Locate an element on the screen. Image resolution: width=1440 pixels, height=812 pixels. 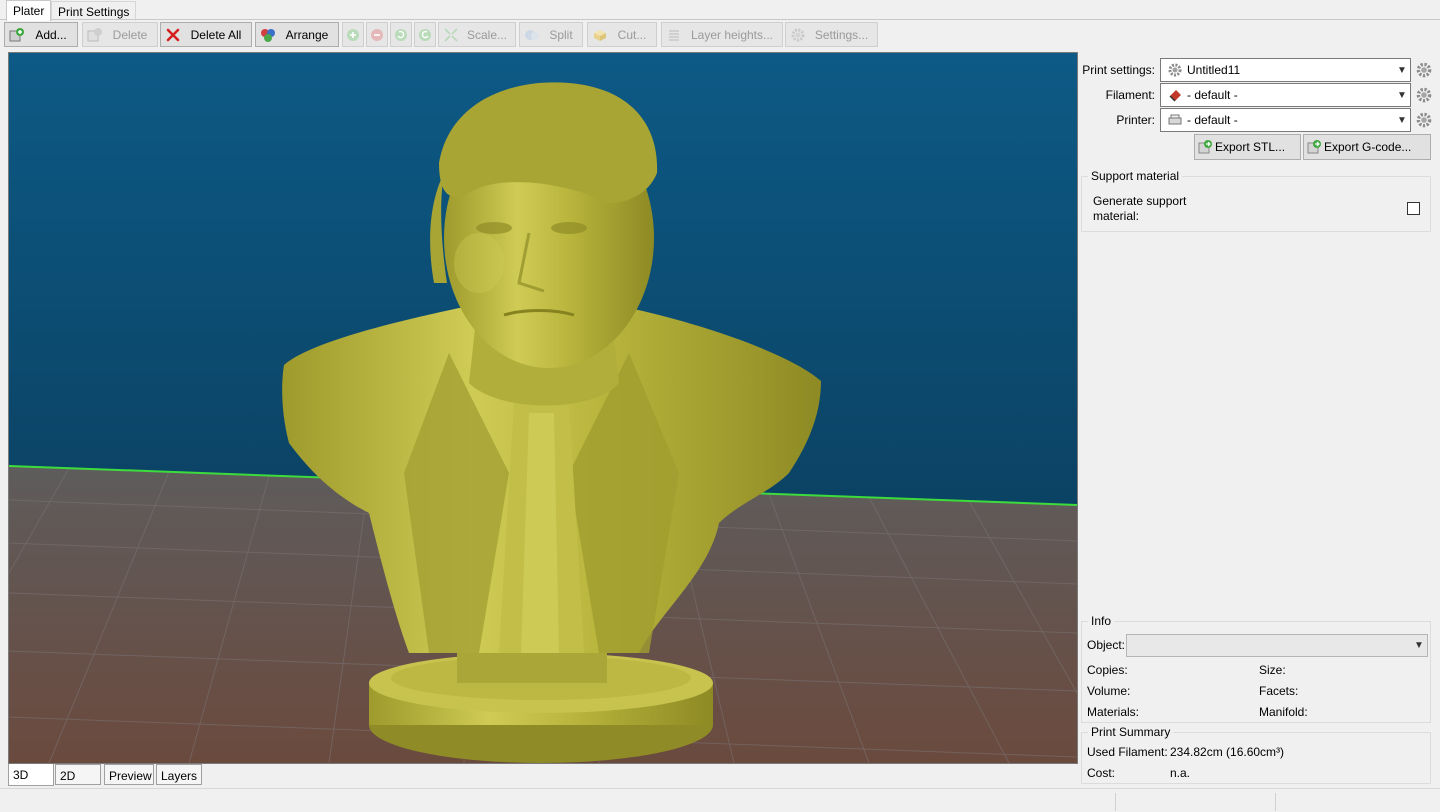
printer-icon is located at coordinates (1175, 119).